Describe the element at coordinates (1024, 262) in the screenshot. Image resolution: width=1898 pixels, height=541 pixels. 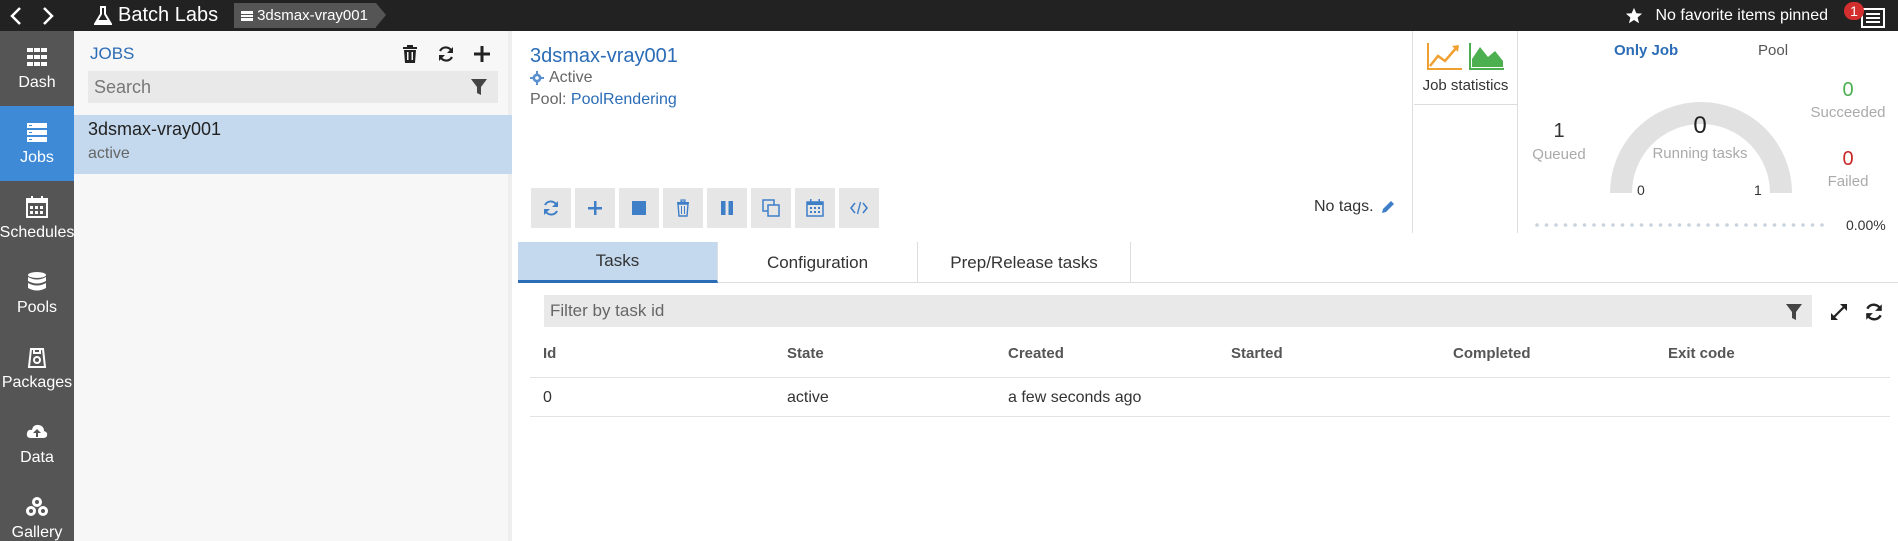
I see `tab-prep-release-tasks: Prep/Release tasks` at that location.